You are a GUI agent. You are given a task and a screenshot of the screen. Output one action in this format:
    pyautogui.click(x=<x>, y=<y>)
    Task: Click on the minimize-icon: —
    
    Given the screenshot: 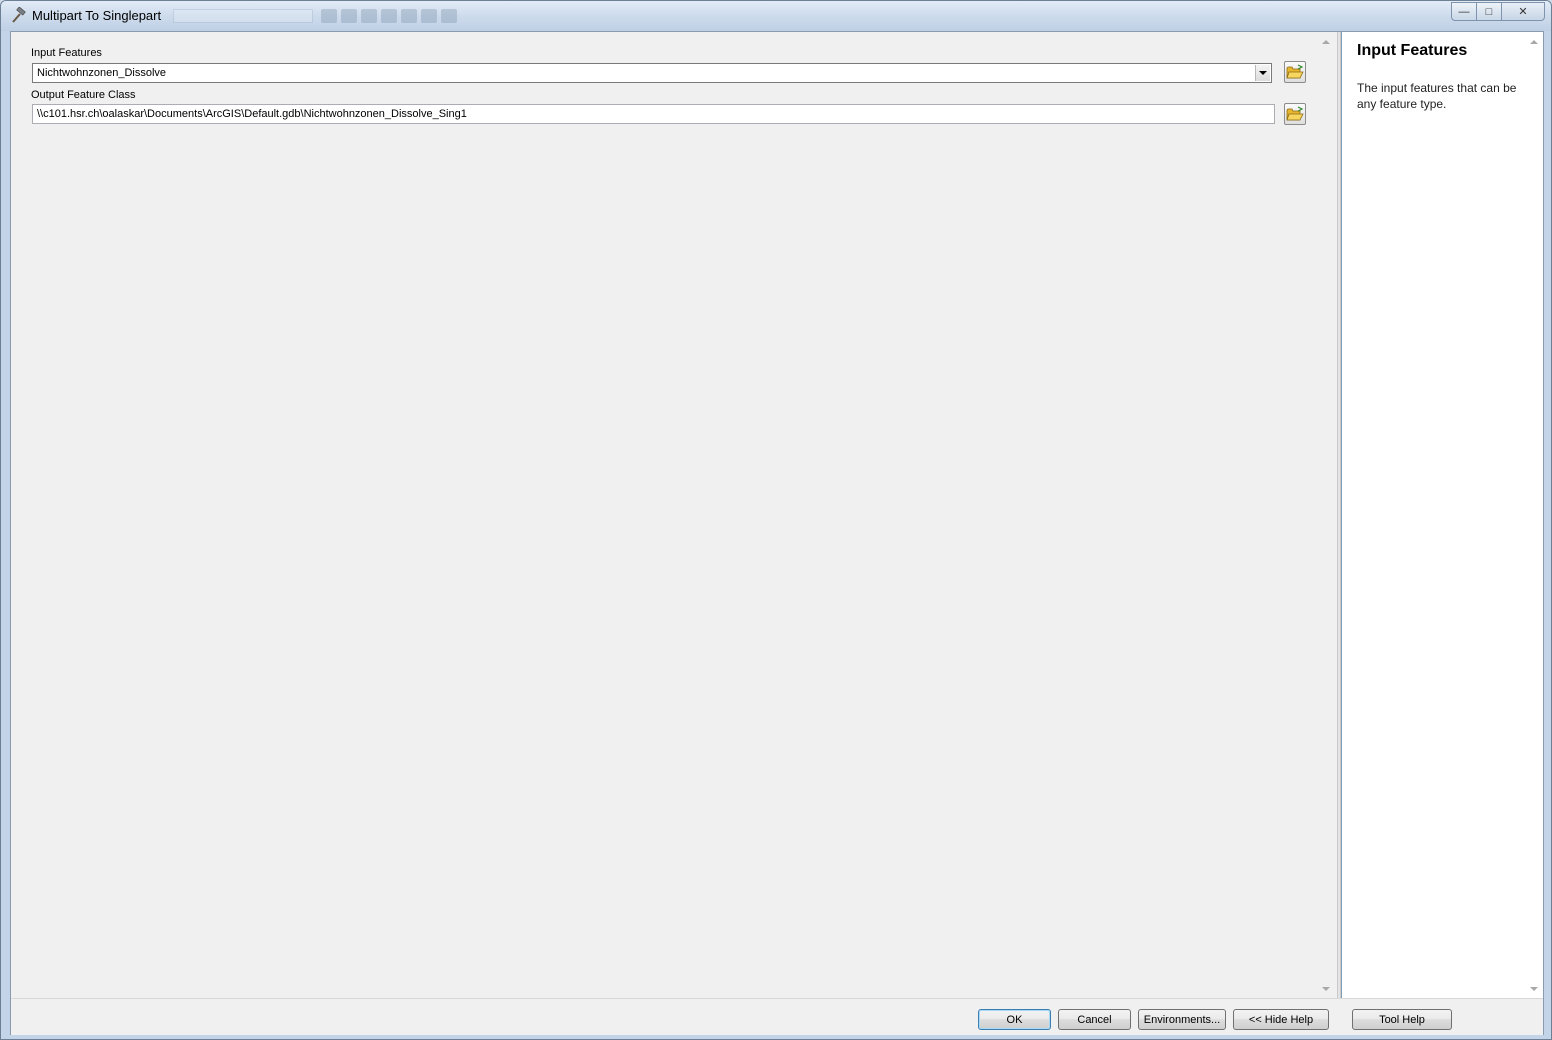 What is the action you would take?
    pyautogui.click(x=1464, y=11)
    